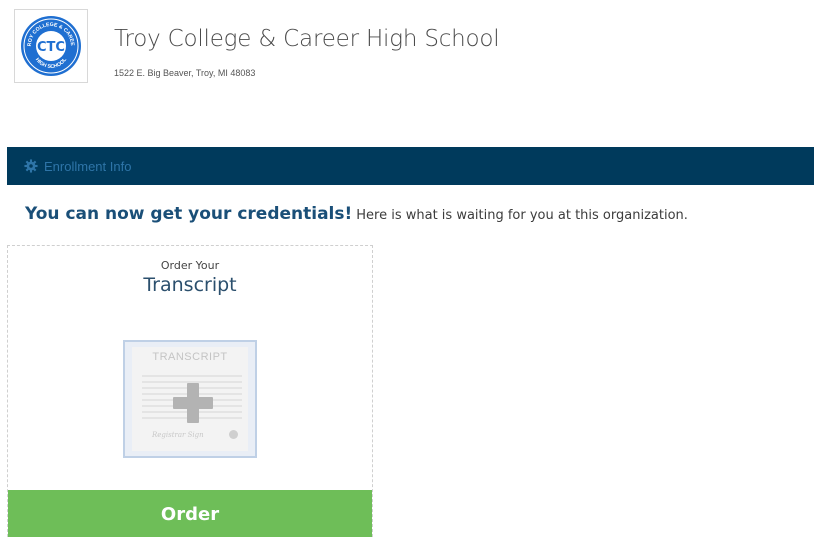 This screenshot has height=537, width=814. I want to click on transcript-graphic-title: TRANSCRIPT, so click(190, 357).